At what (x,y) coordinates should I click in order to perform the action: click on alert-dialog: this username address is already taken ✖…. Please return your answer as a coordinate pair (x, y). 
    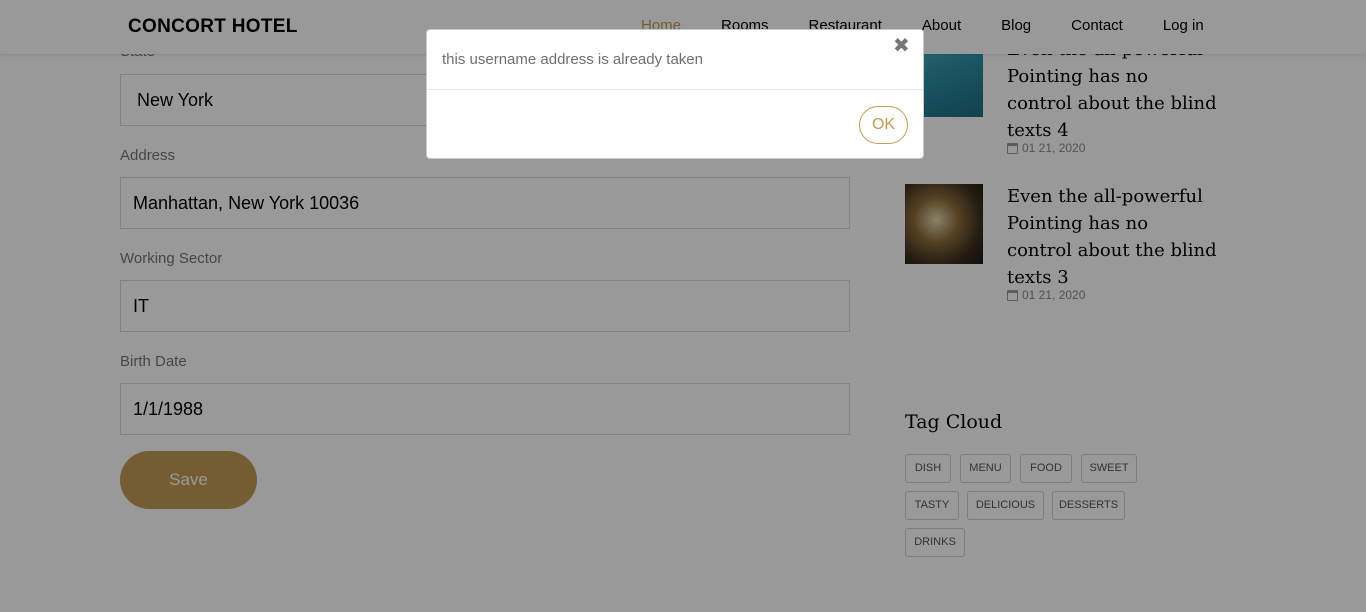
    Looking at the image, I should click on (675, 94).